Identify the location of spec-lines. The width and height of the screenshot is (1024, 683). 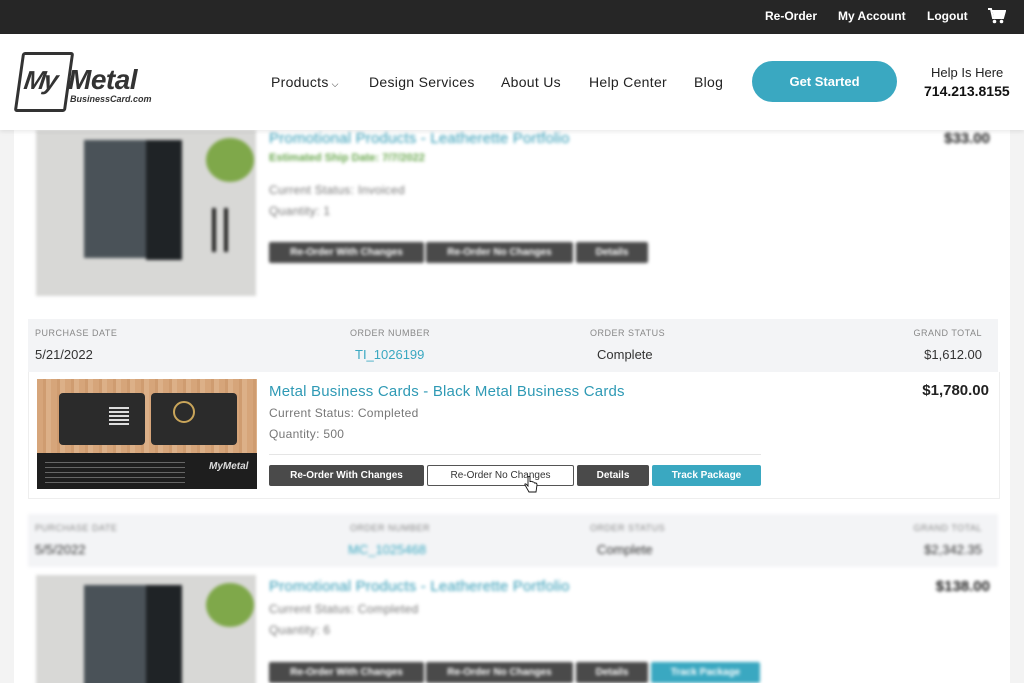
(115, 471).